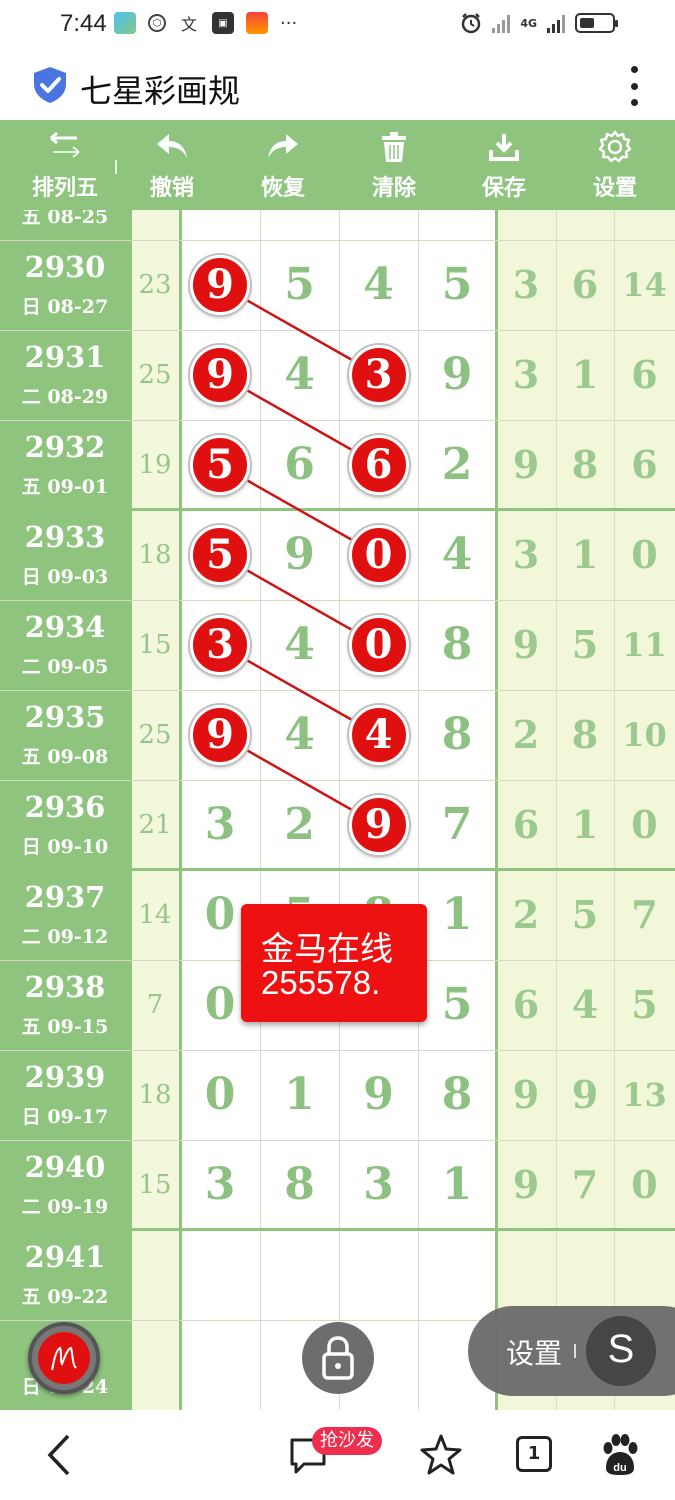 The height and width of the screenshot is (1500, 675). Describe the element at coordinates (614, 188) in the screenshot. I see `toolbar-label: 设置` at that location.